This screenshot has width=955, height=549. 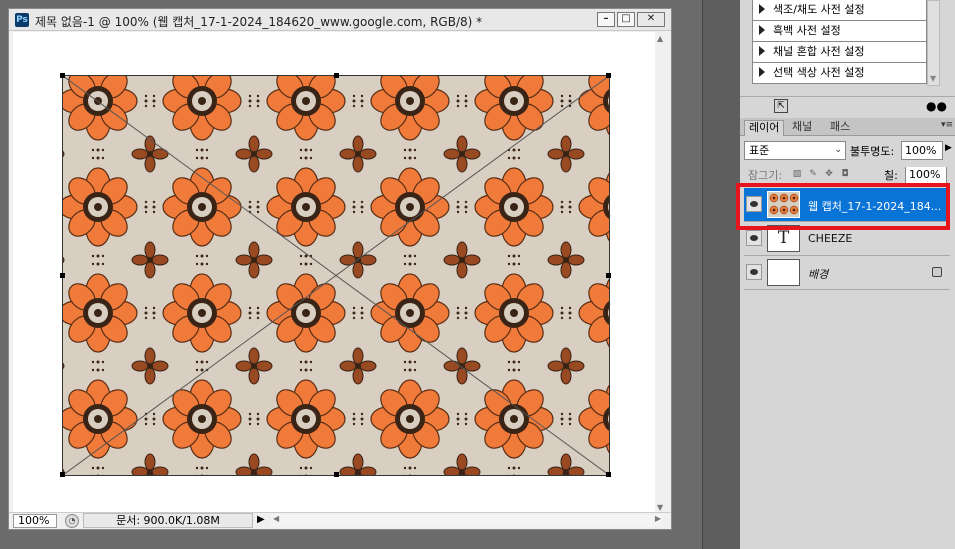 What do you see at coordinates (764, 128) in the screenshot?
I see `tab-layers: 레이어` at bounding box center [764, 128].